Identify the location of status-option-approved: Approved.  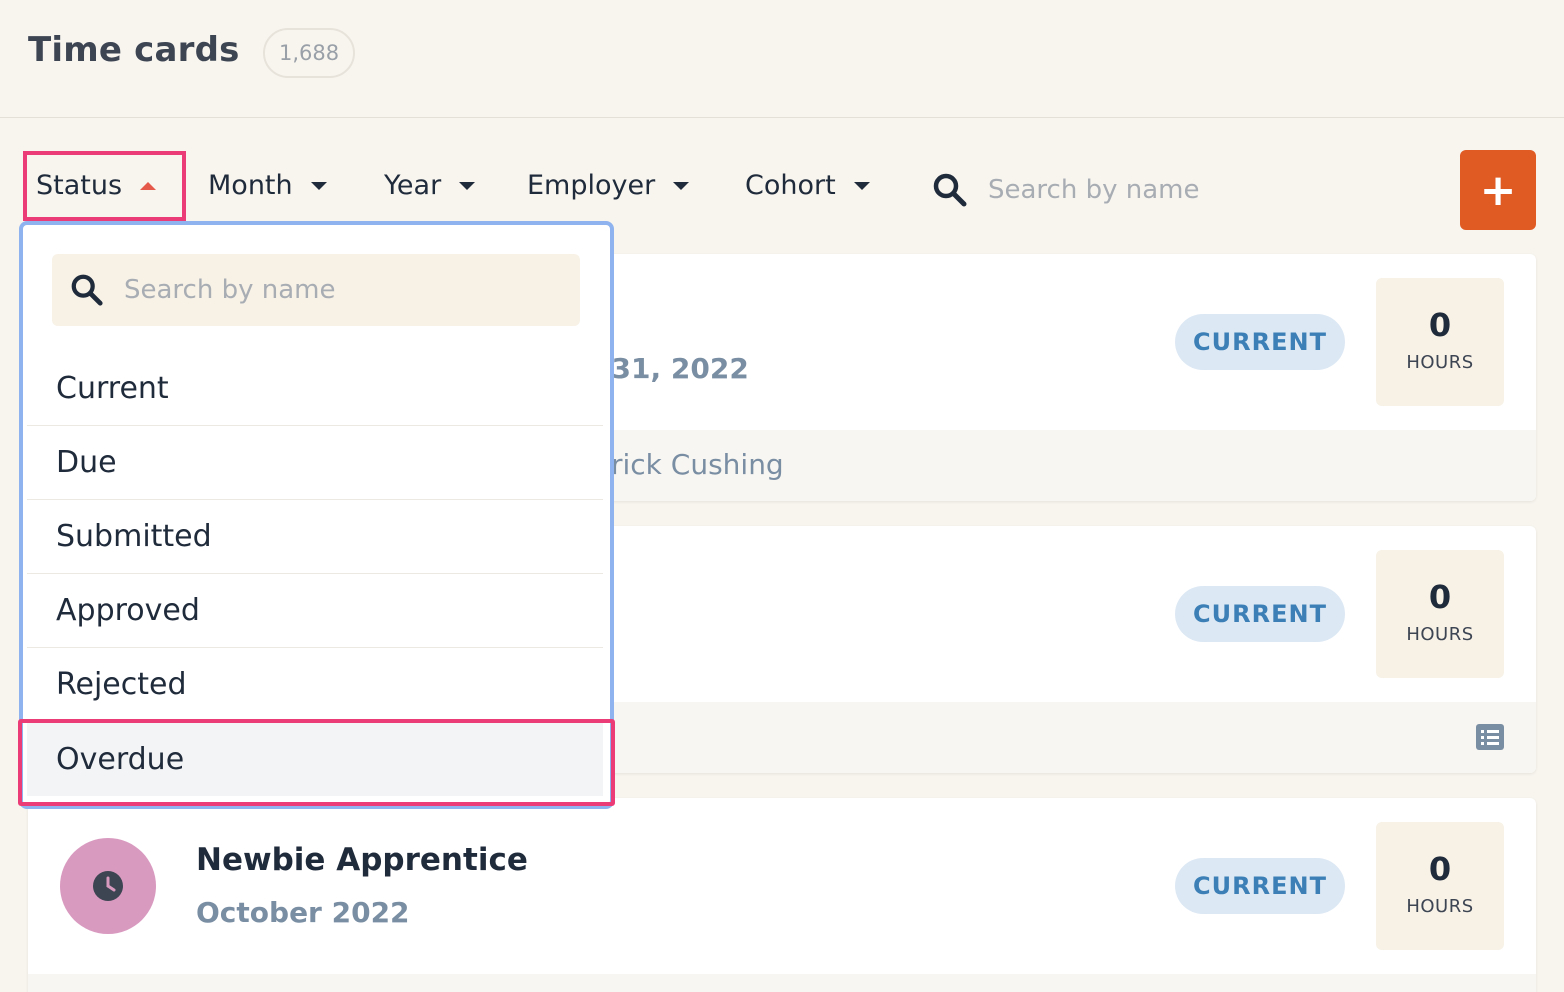
(315, 611).